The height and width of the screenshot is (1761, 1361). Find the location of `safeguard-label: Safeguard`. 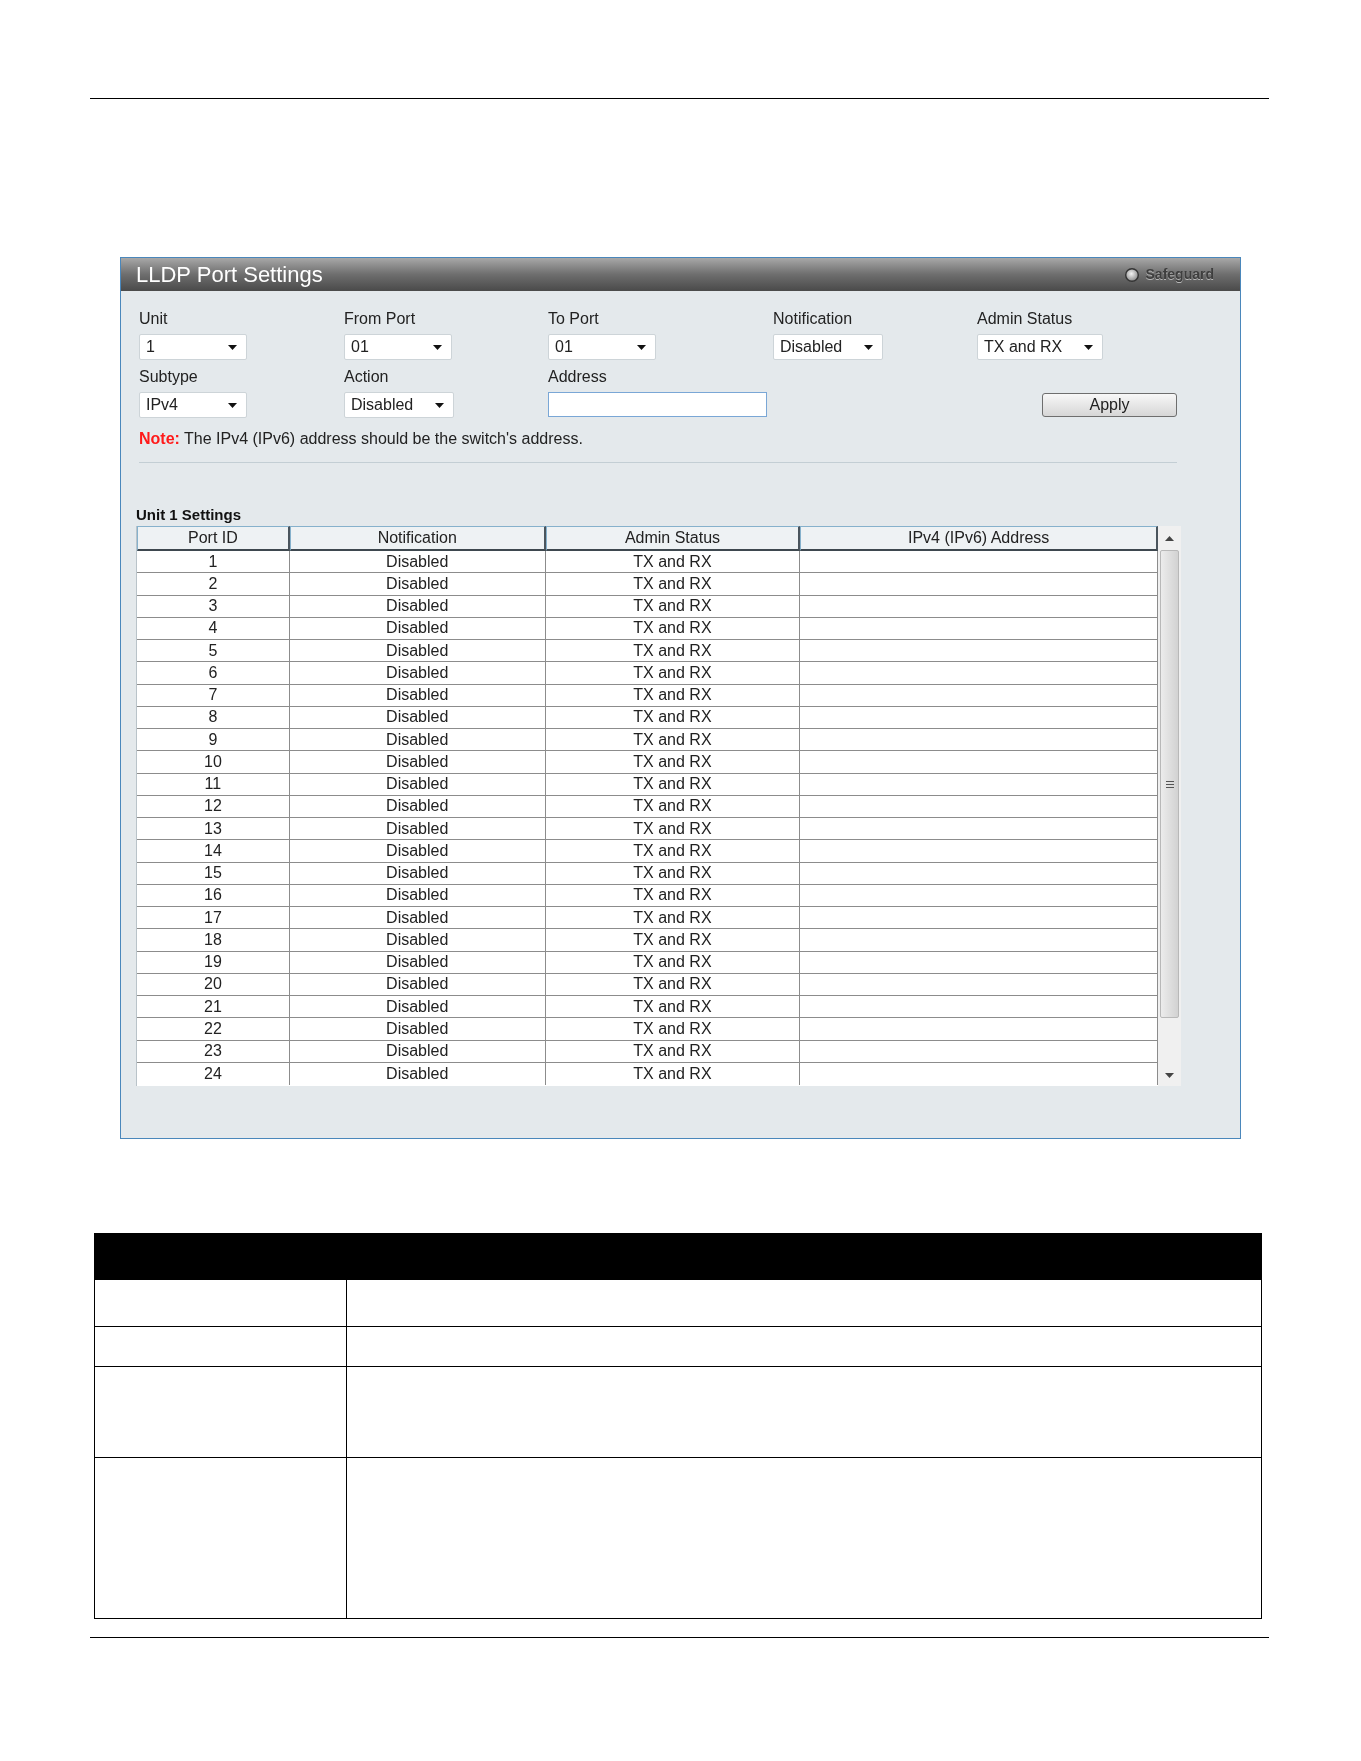

safeguard-label: Safeguard is located at coordinates (1179, 274).